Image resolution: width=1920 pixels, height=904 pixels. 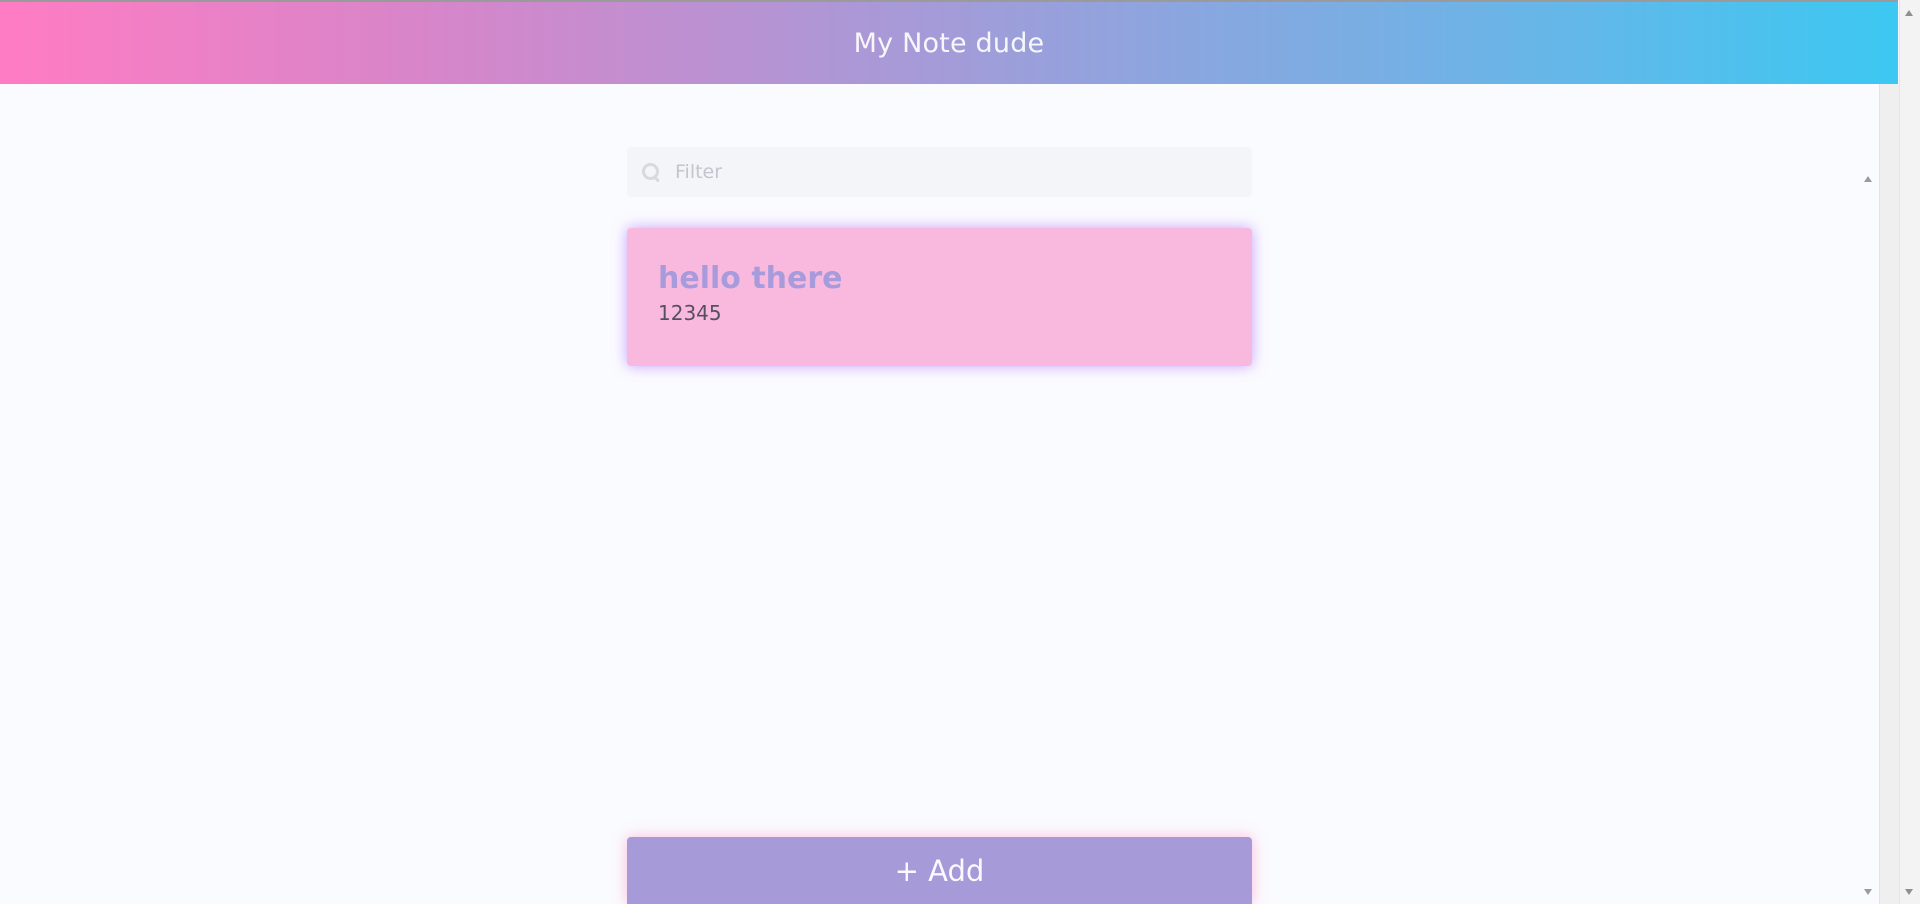 I want to click on note-title: hello there, so click(x=750, y=278).